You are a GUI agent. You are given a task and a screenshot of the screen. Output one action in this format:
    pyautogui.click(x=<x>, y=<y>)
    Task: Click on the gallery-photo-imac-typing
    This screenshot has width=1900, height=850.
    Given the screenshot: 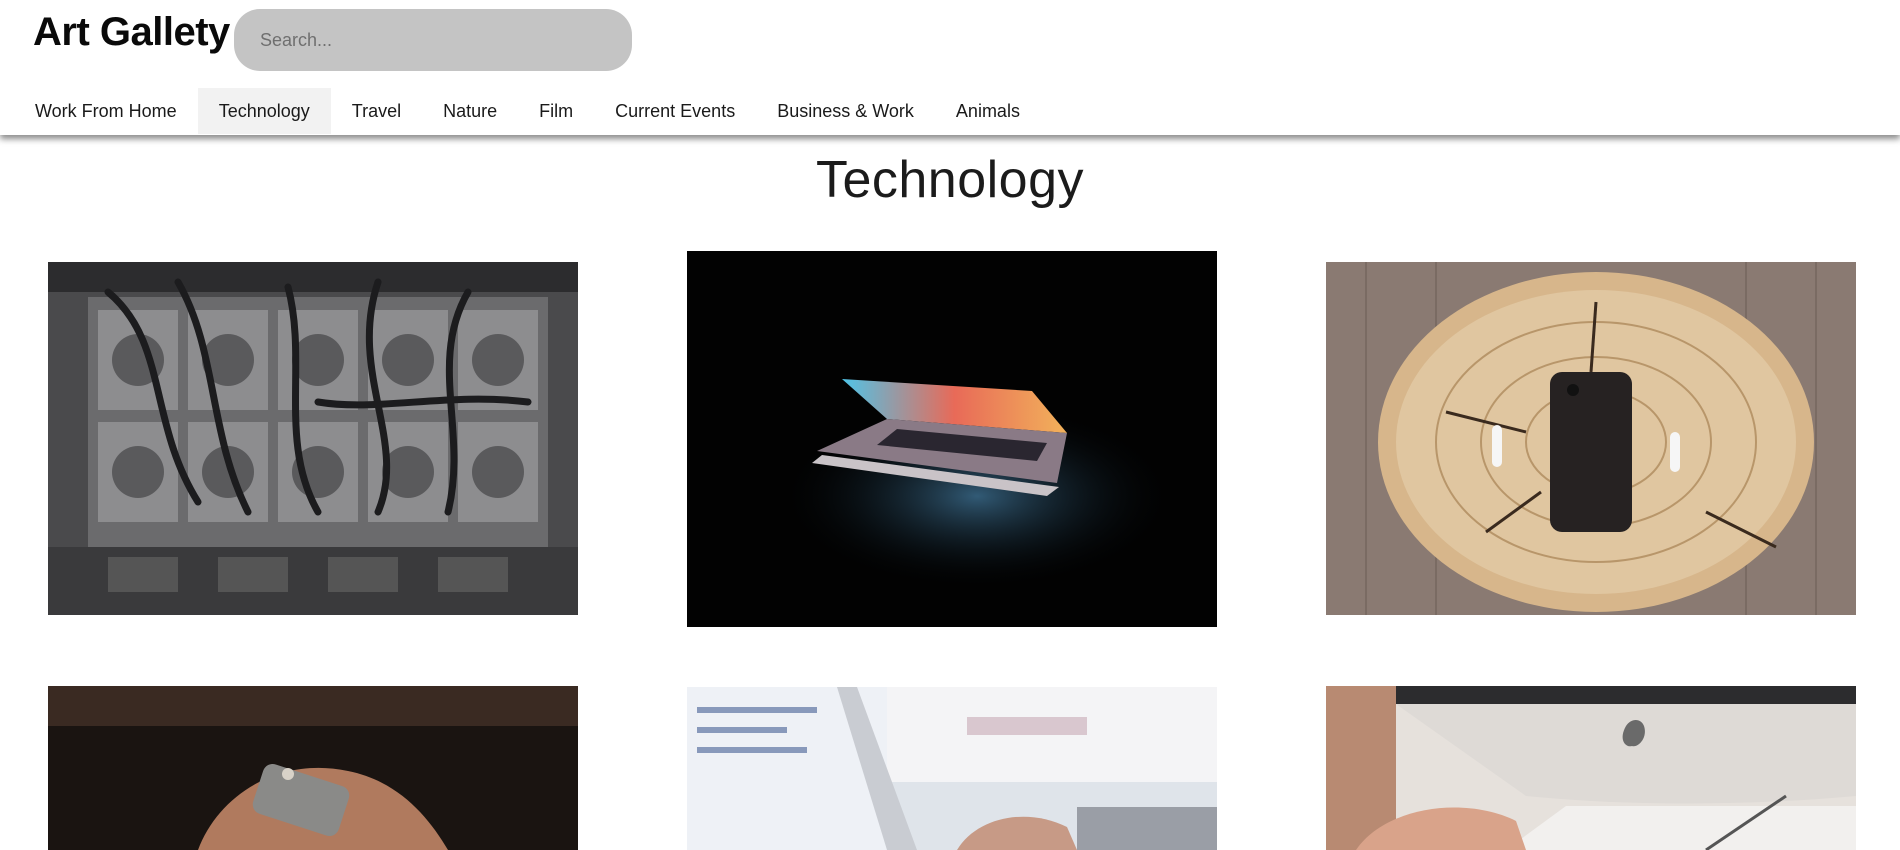 What is the action you would take?
    pyautogui.click(x=1591, y=768)
    